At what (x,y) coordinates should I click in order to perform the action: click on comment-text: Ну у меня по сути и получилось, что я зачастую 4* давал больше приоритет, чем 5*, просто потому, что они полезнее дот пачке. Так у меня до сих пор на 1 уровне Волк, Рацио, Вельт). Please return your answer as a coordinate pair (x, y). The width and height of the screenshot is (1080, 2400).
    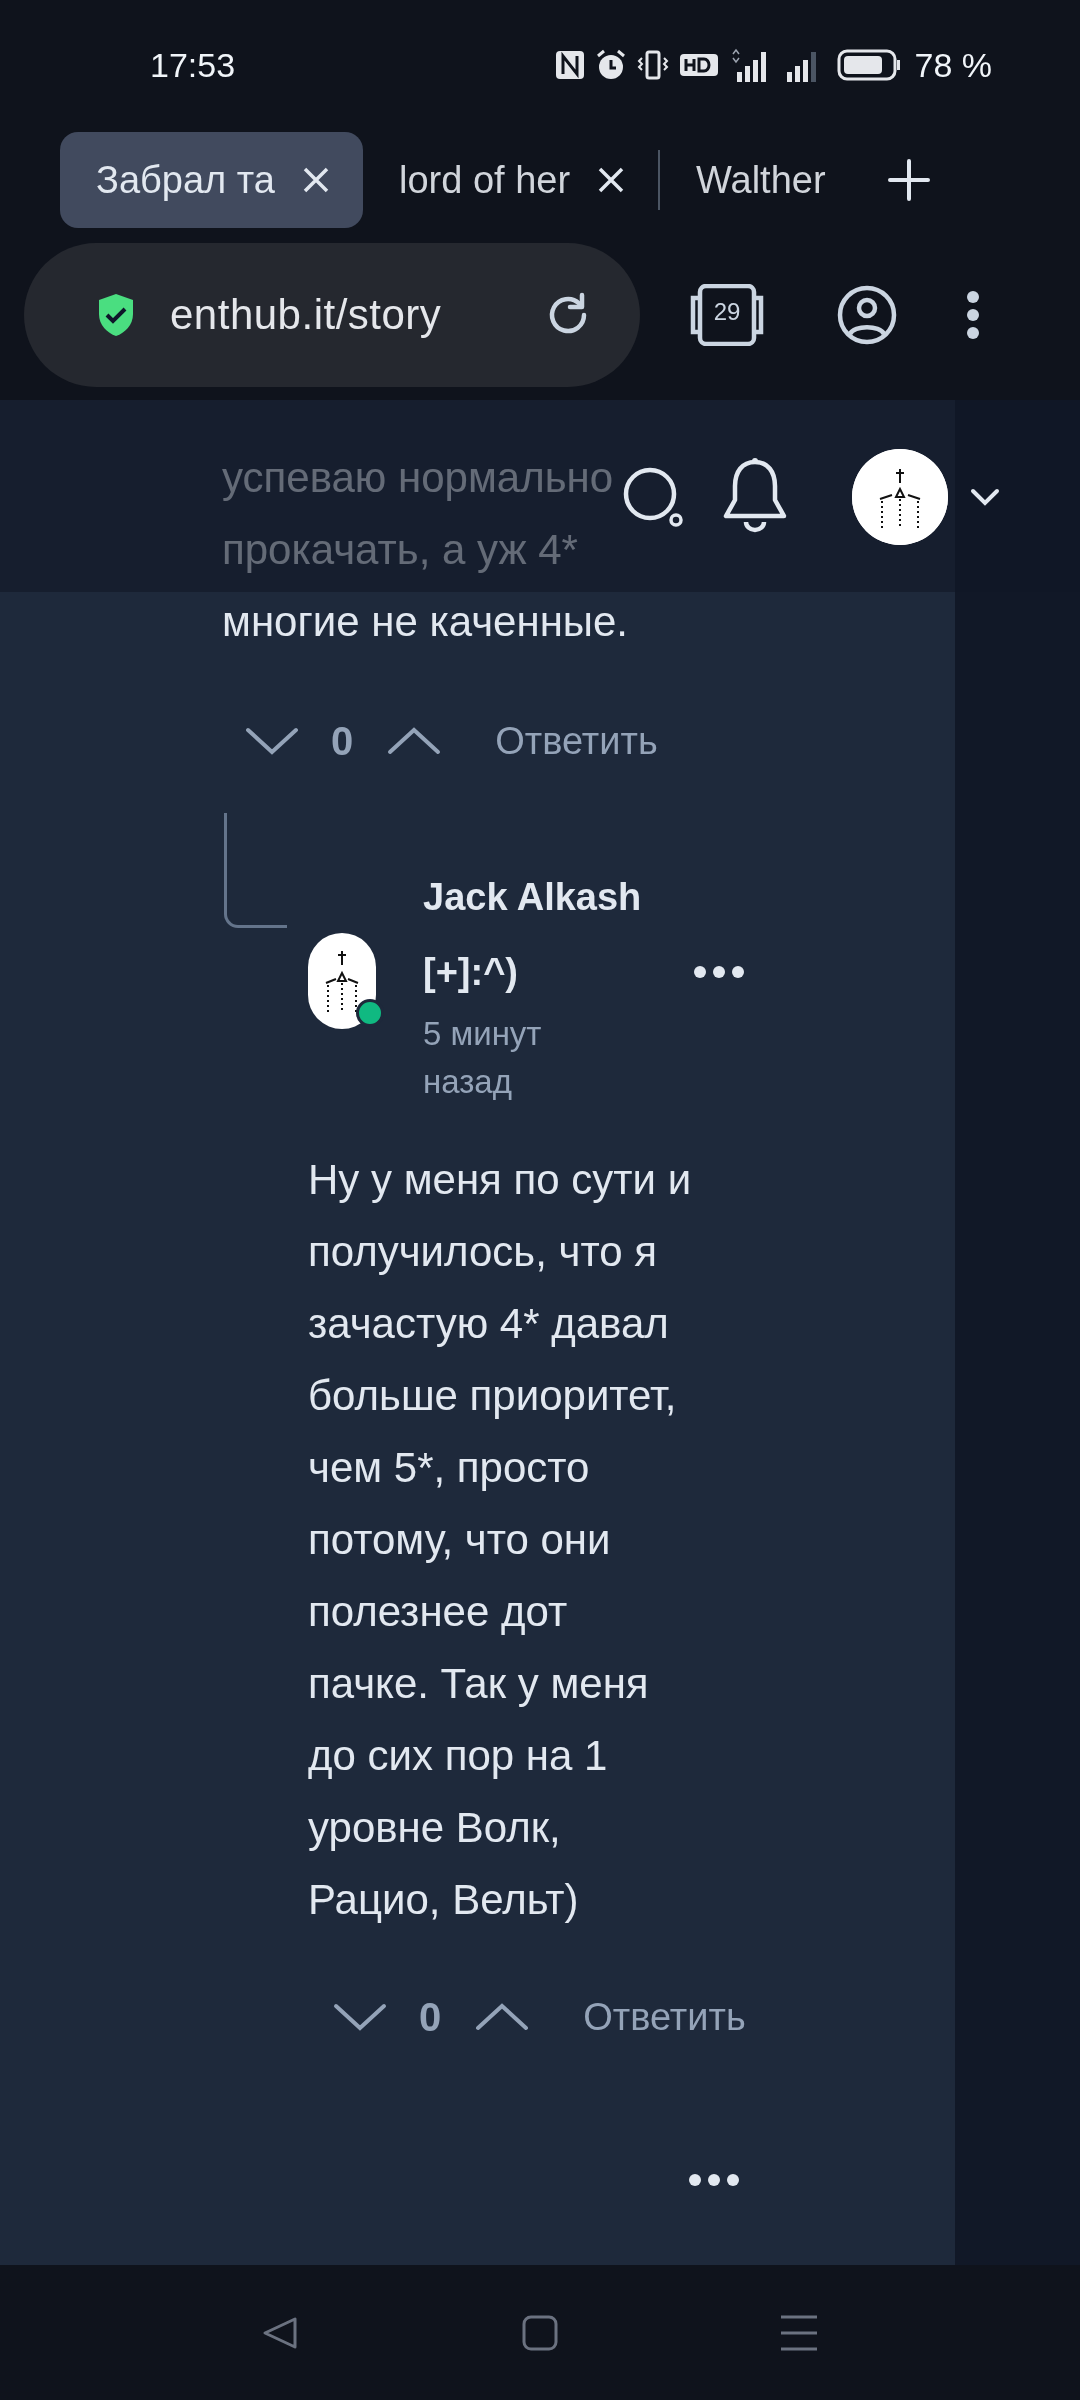
    Looking at the image, I should click on (500, 1540).